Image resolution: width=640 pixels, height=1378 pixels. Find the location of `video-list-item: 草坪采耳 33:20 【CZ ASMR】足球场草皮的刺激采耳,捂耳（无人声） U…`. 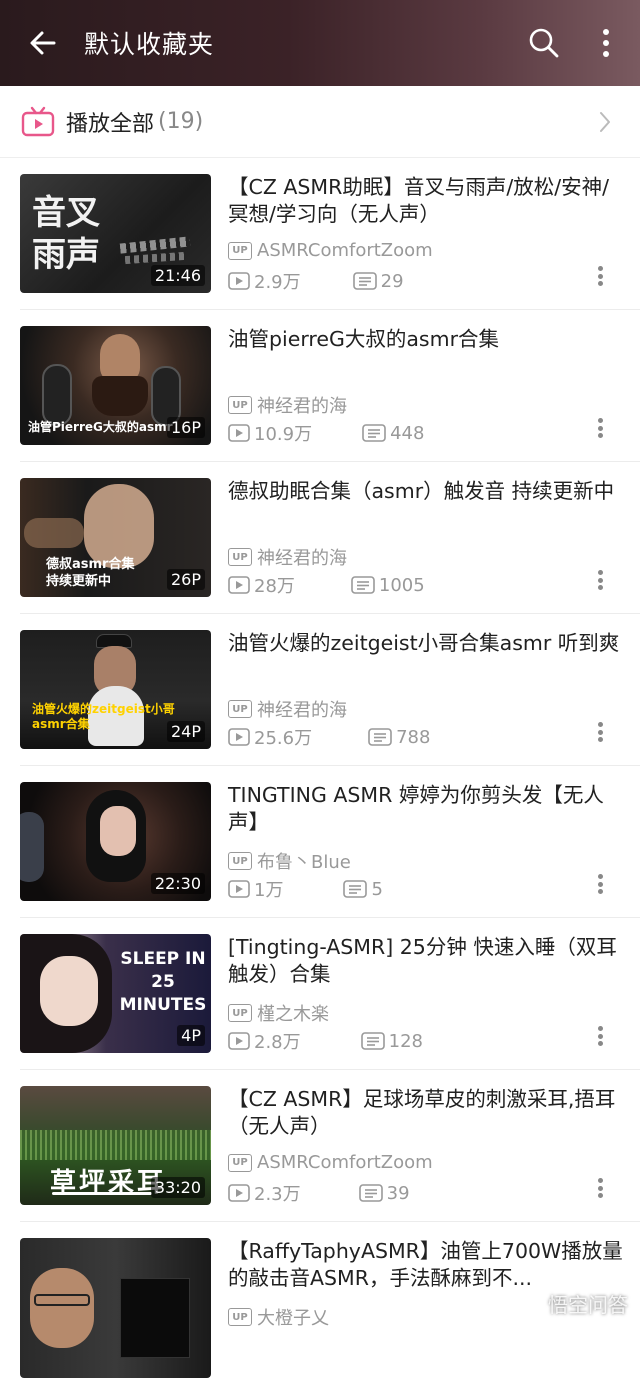

video-list-item: 草坪采耳 33:20 【CZ ASMR】足球场草皮的刺激采耳,捂耳（无人声） U… is located at coordinates (320, 1146).